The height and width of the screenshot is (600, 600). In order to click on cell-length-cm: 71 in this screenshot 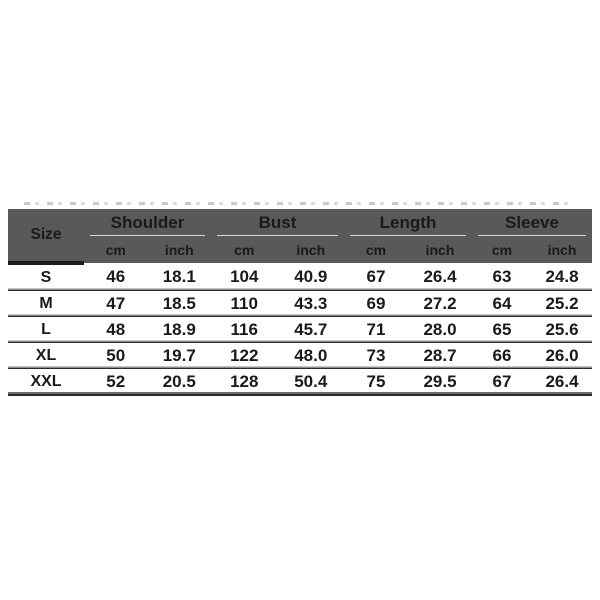, I will do `click(376, 329)`.